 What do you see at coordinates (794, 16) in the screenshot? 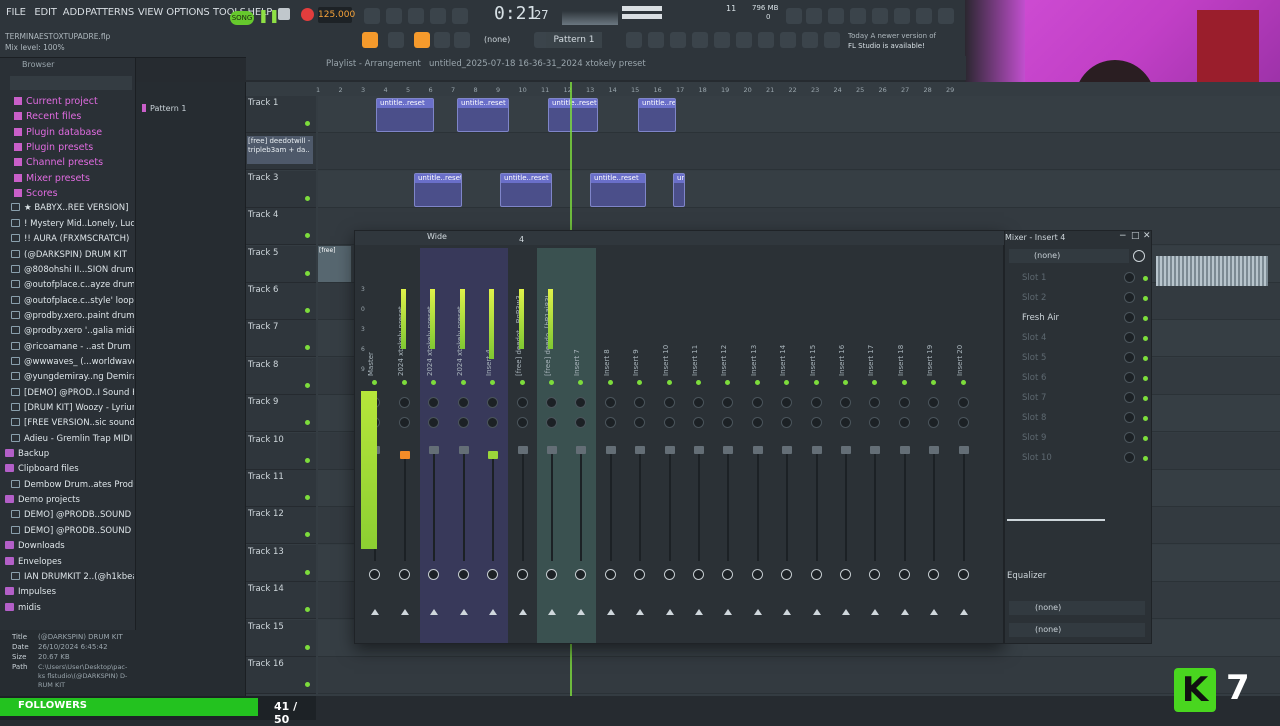
I see `cpu-icon` at bounding box center [794, 16].